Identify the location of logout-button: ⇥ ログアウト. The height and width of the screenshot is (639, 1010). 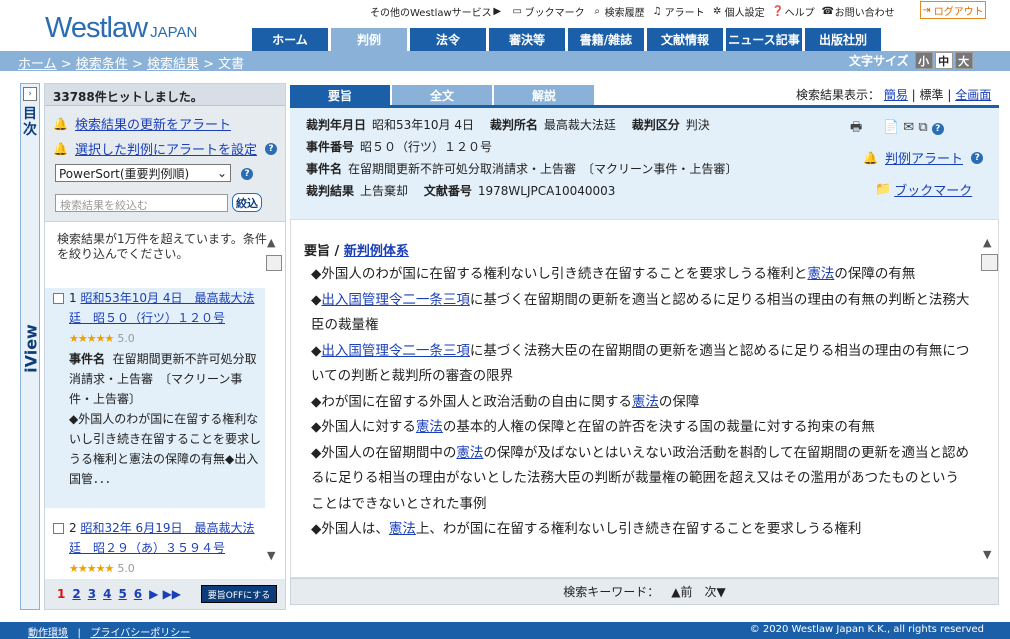
(953, 10).